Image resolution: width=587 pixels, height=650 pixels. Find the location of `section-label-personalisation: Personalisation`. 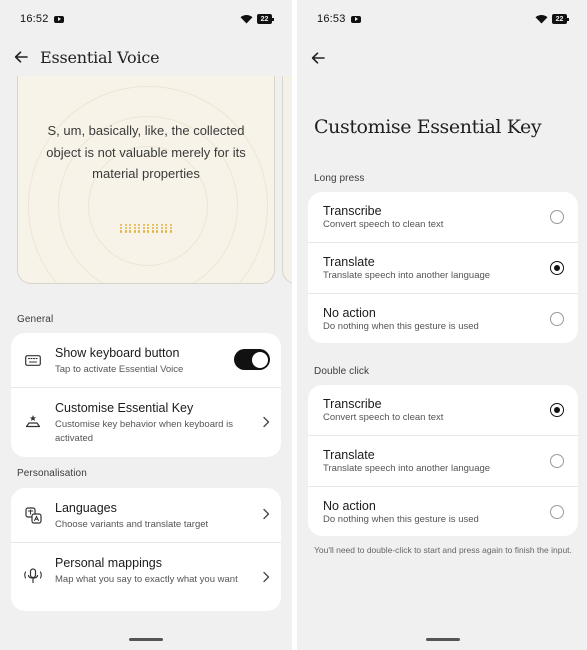

section-label-personalisation: Personalisation is located at coordinates (52, 473).